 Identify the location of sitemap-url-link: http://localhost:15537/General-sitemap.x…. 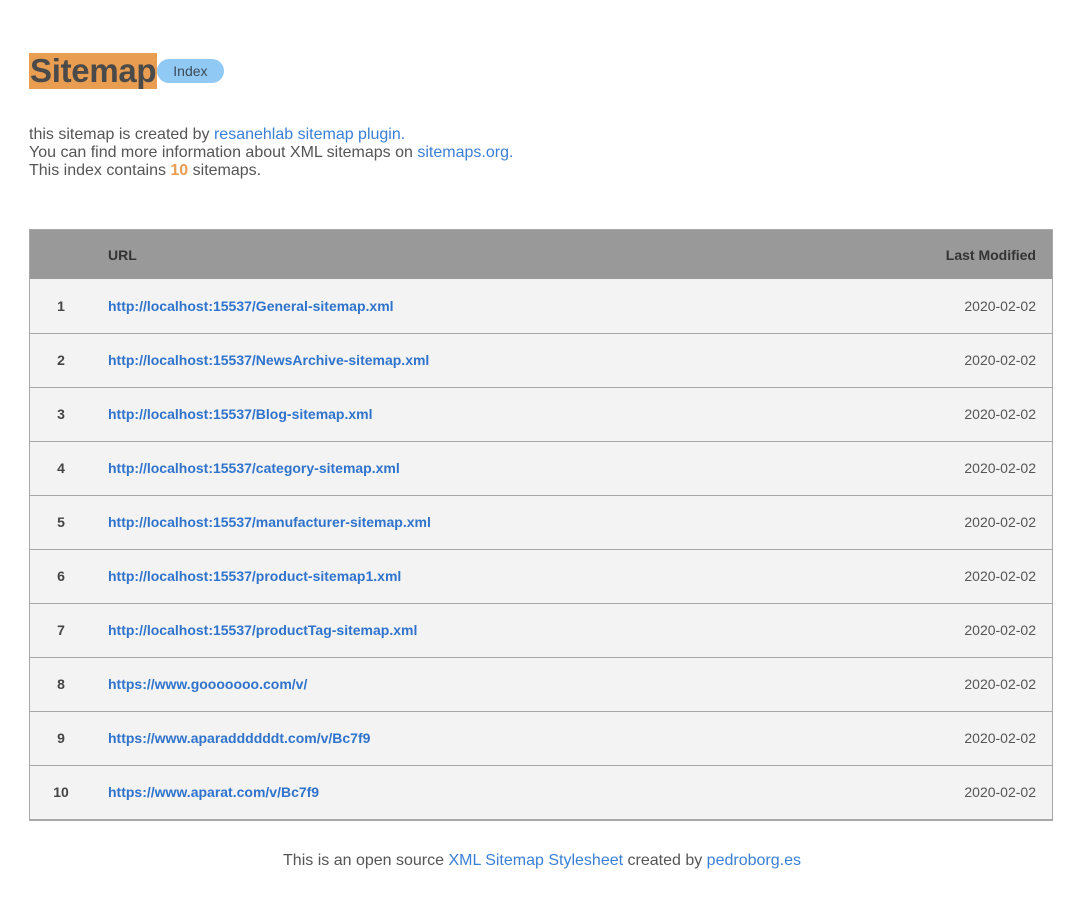
(251, 306).